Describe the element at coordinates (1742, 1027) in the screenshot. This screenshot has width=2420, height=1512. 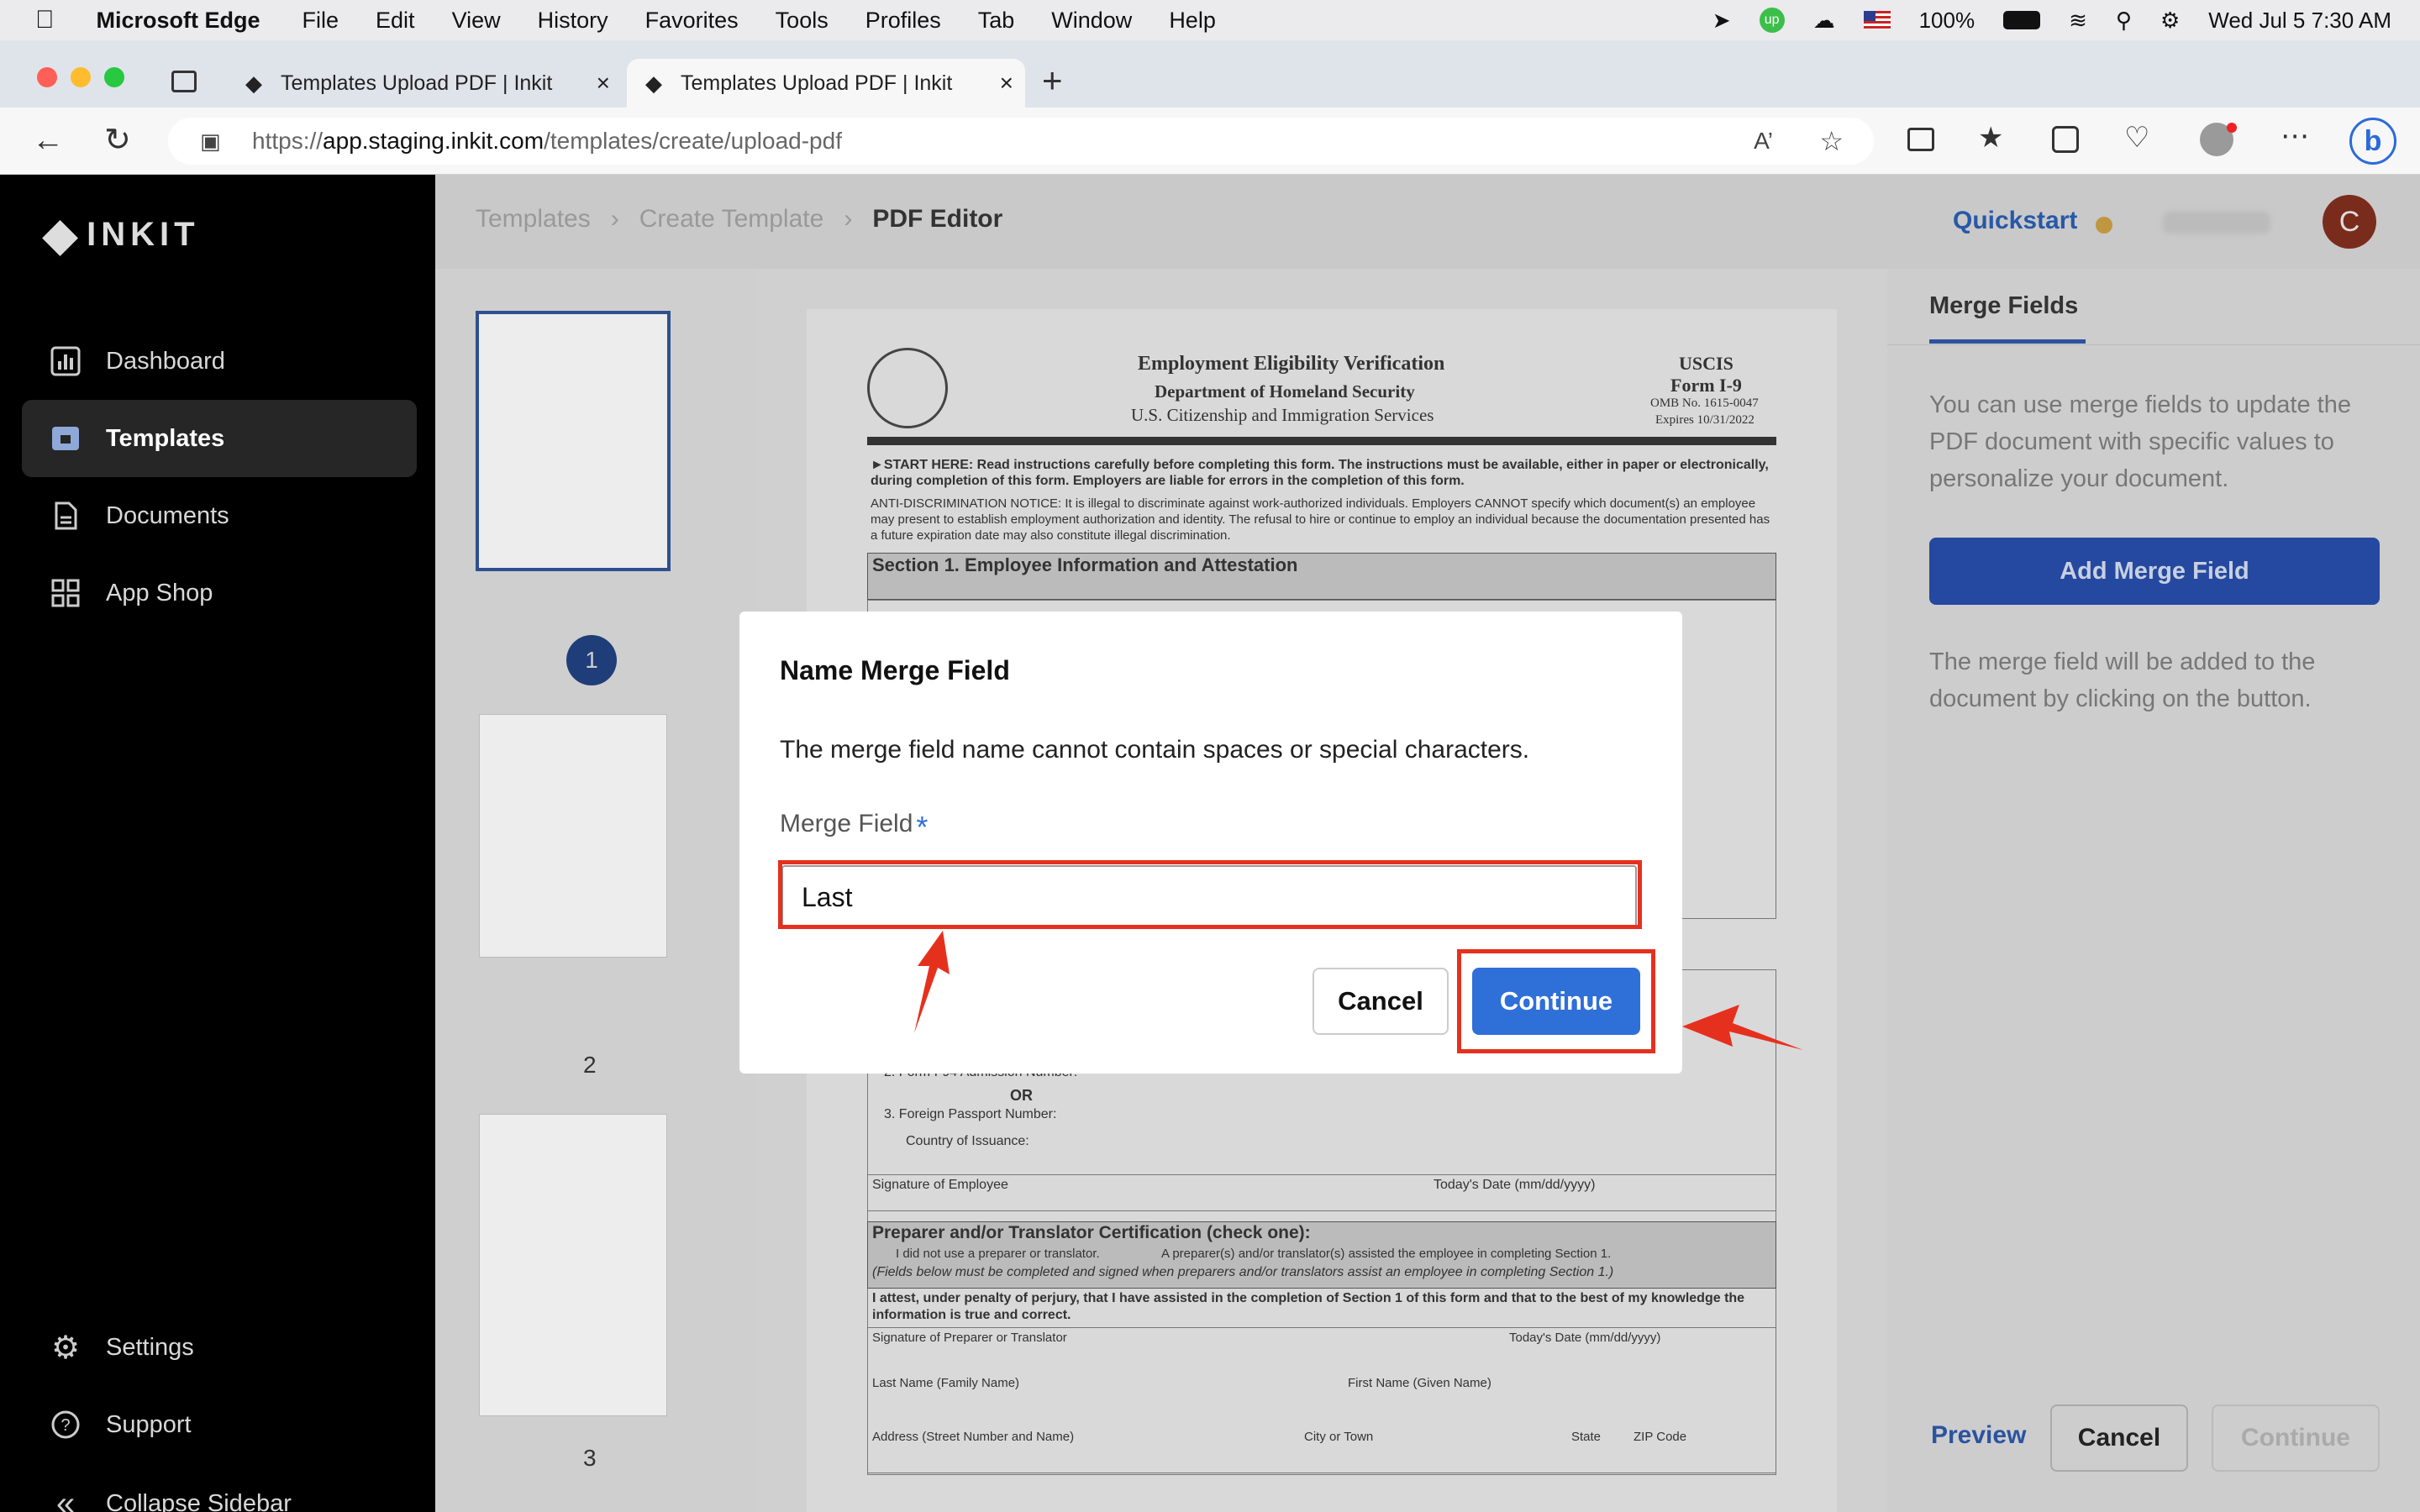
I see `arrow-left-to-continue-icon` at that location.